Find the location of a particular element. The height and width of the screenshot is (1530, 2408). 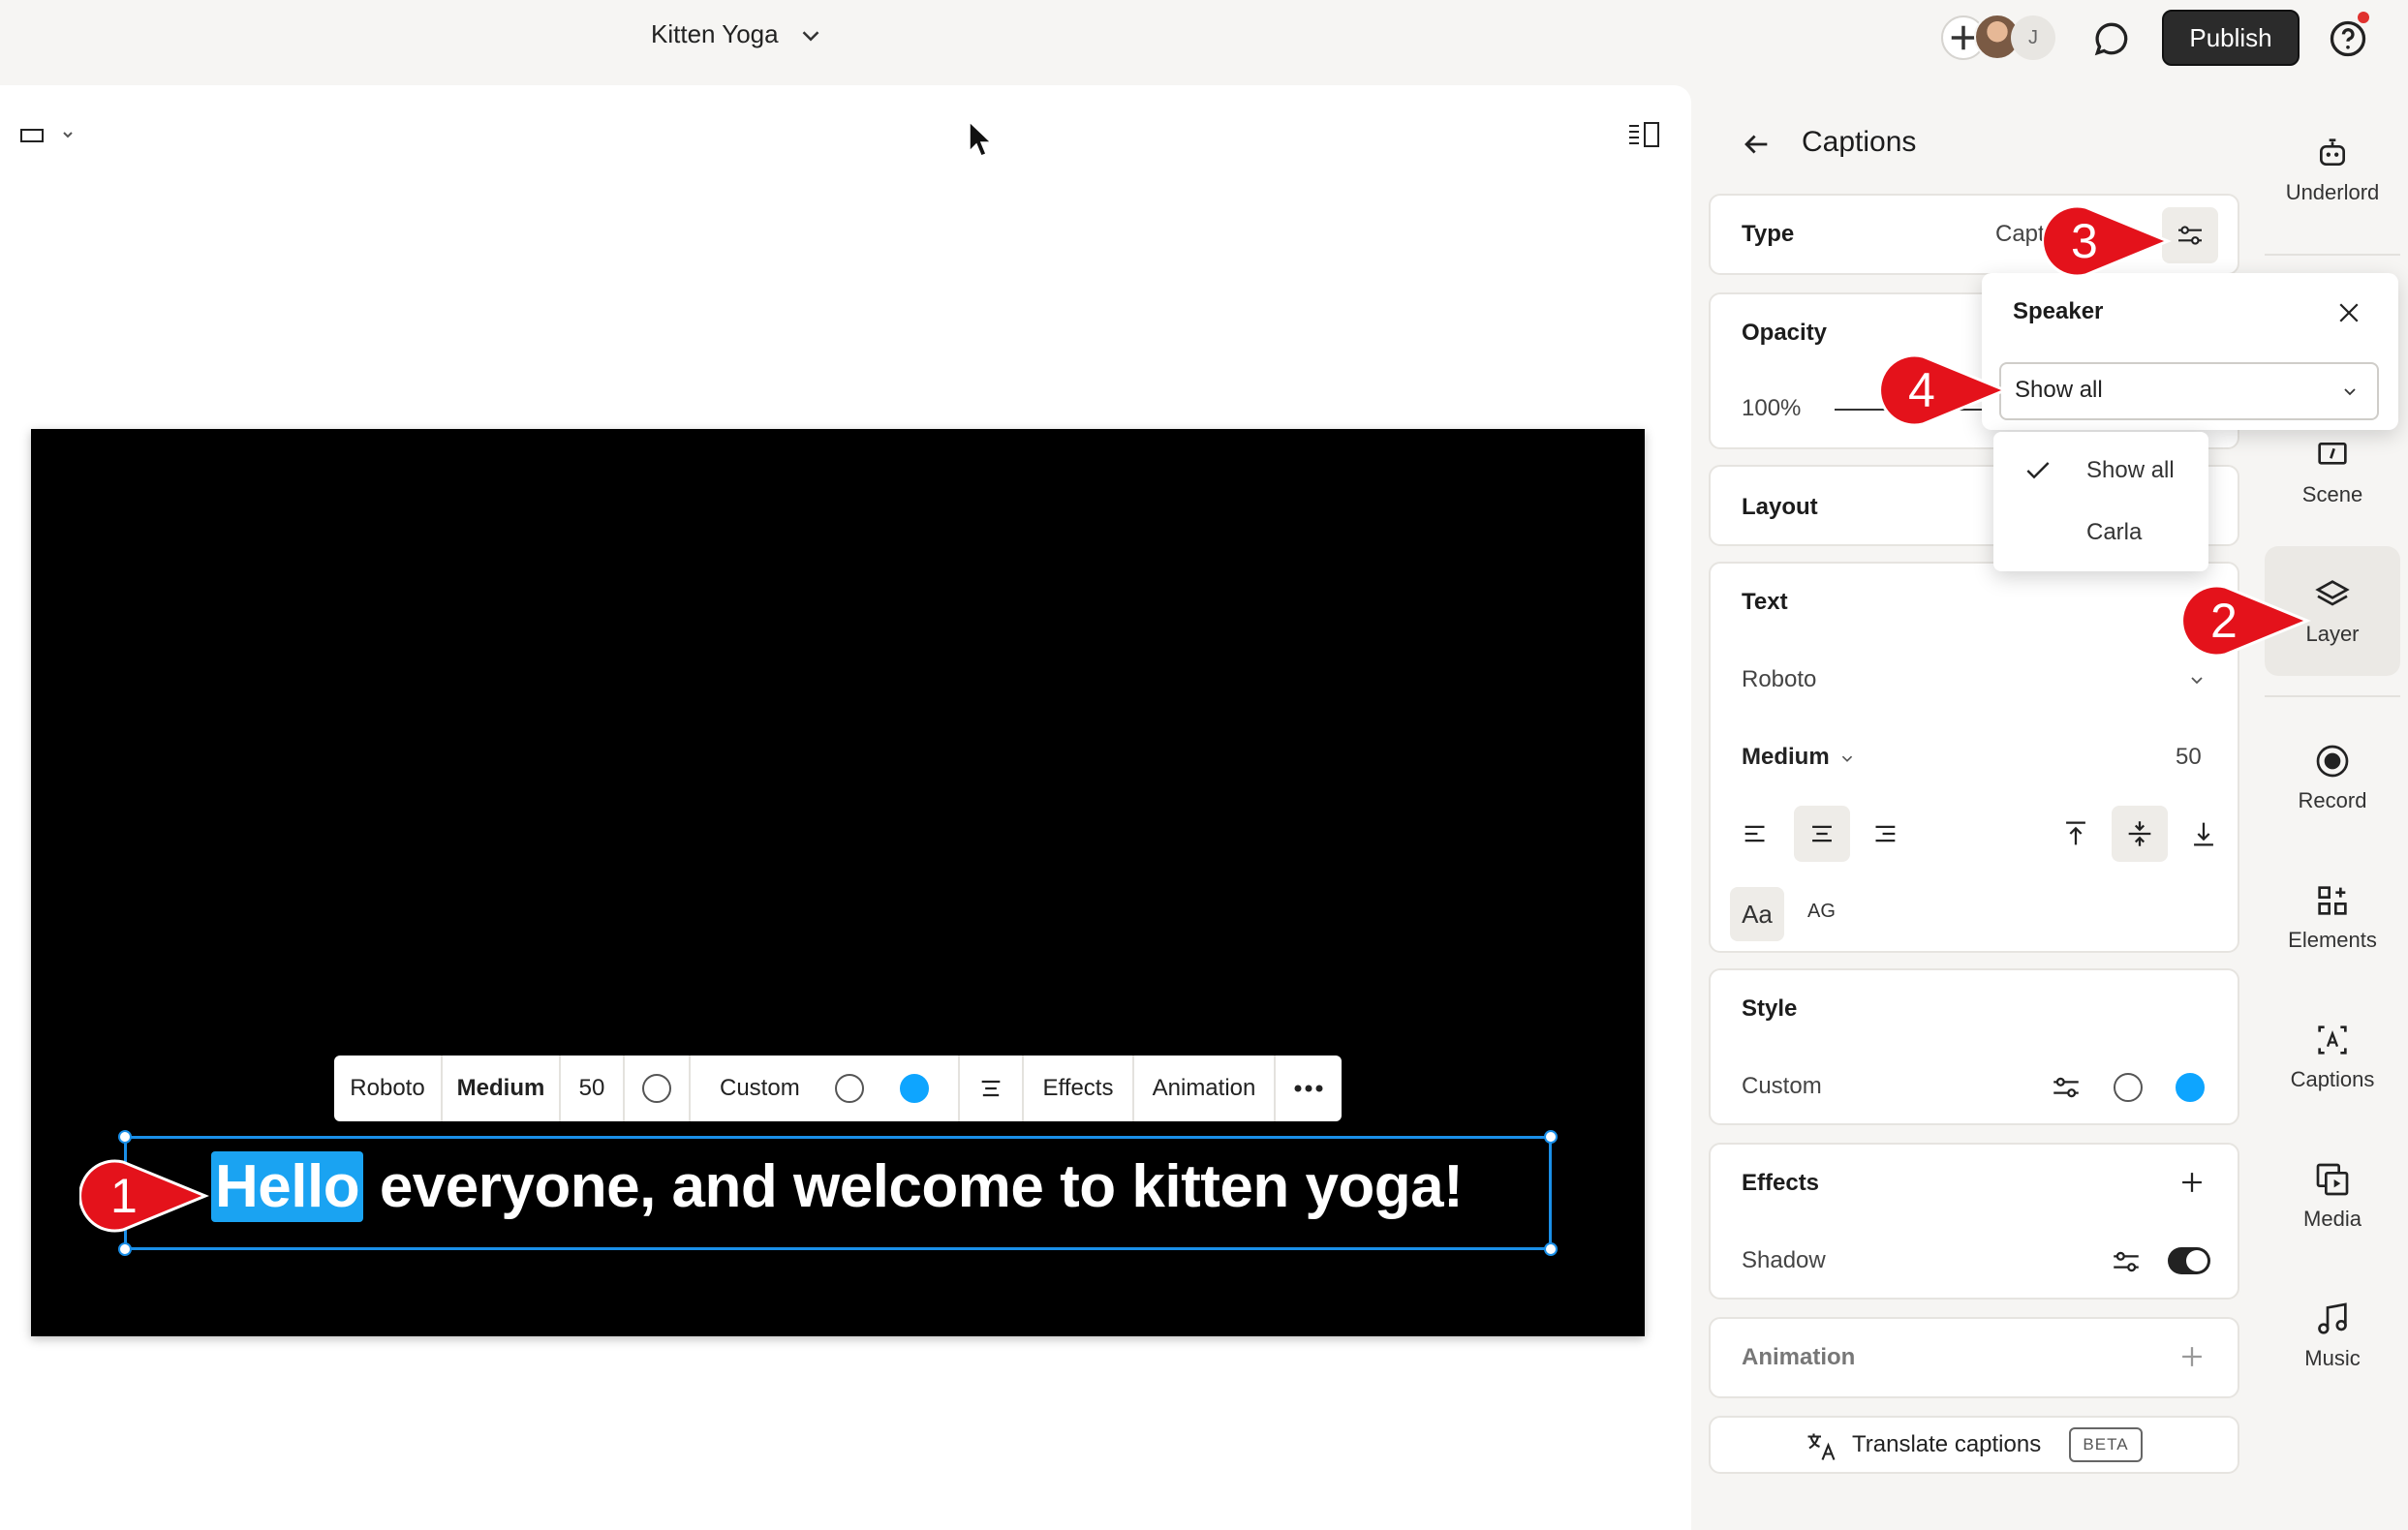

align-center-button is located at coordinates (1822, 834).